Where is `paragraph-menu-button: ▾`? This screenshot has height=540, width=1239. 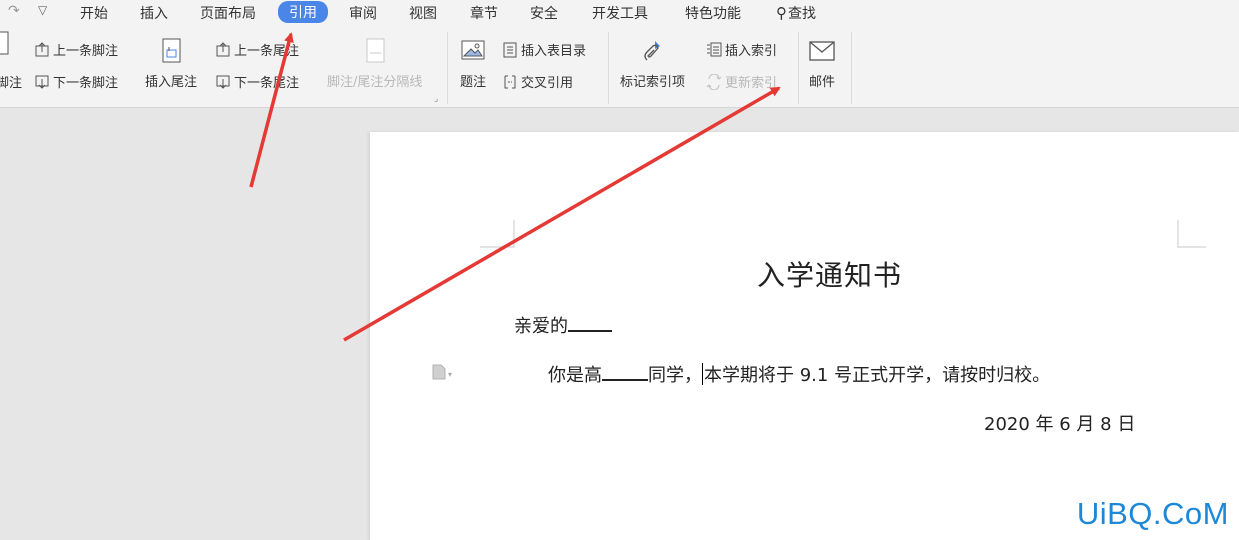 paragraph-menu-button: ▾ is located at coordinates (442, 374).